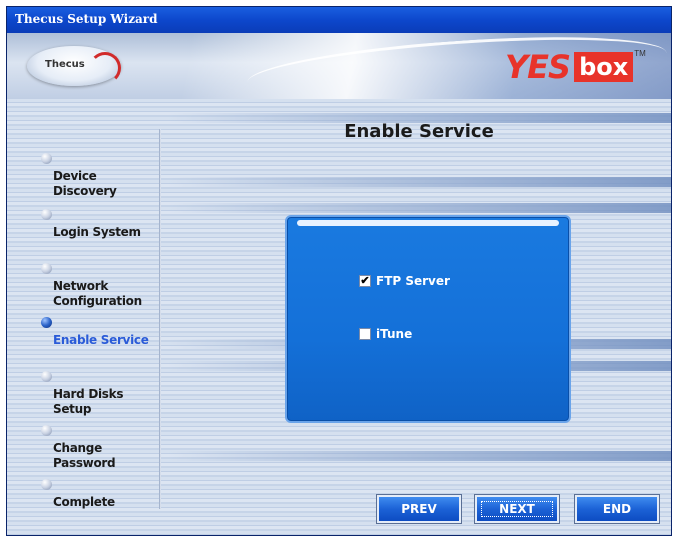 The height and width of the screenshot is (541, 680). What do you see at coordinates (394, 334) in the screenshot?
I see `itune-label: iTune` at bounding box center [394, 334].